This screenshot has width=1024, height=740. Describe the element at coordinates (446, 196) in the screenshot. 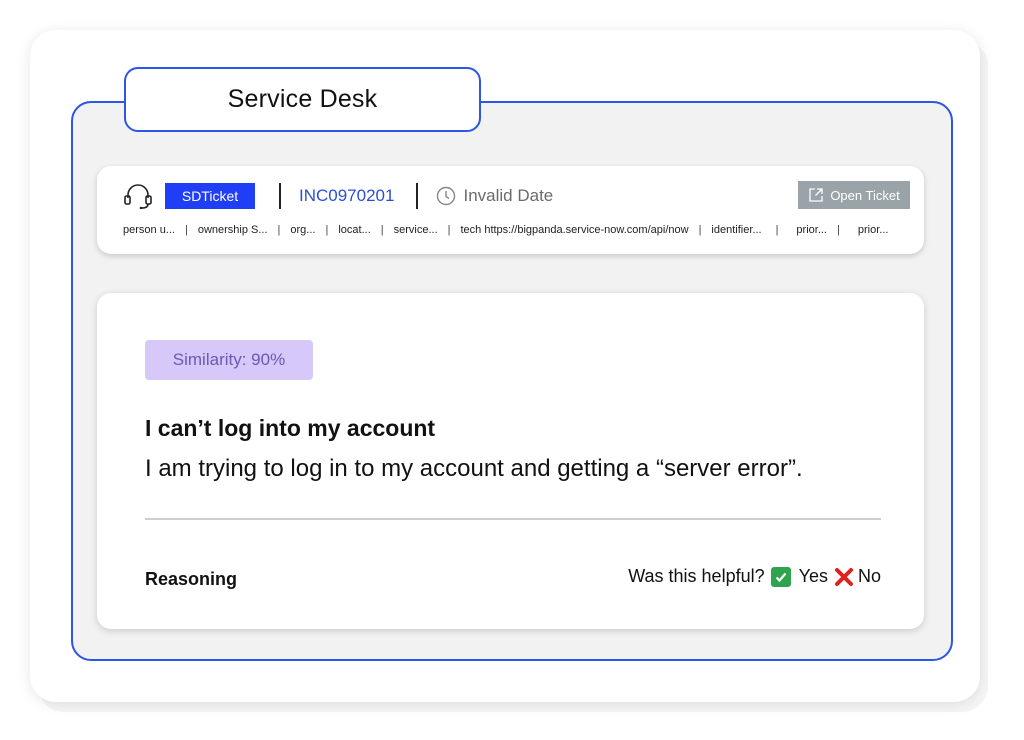

I see `clock-icon` at that location.